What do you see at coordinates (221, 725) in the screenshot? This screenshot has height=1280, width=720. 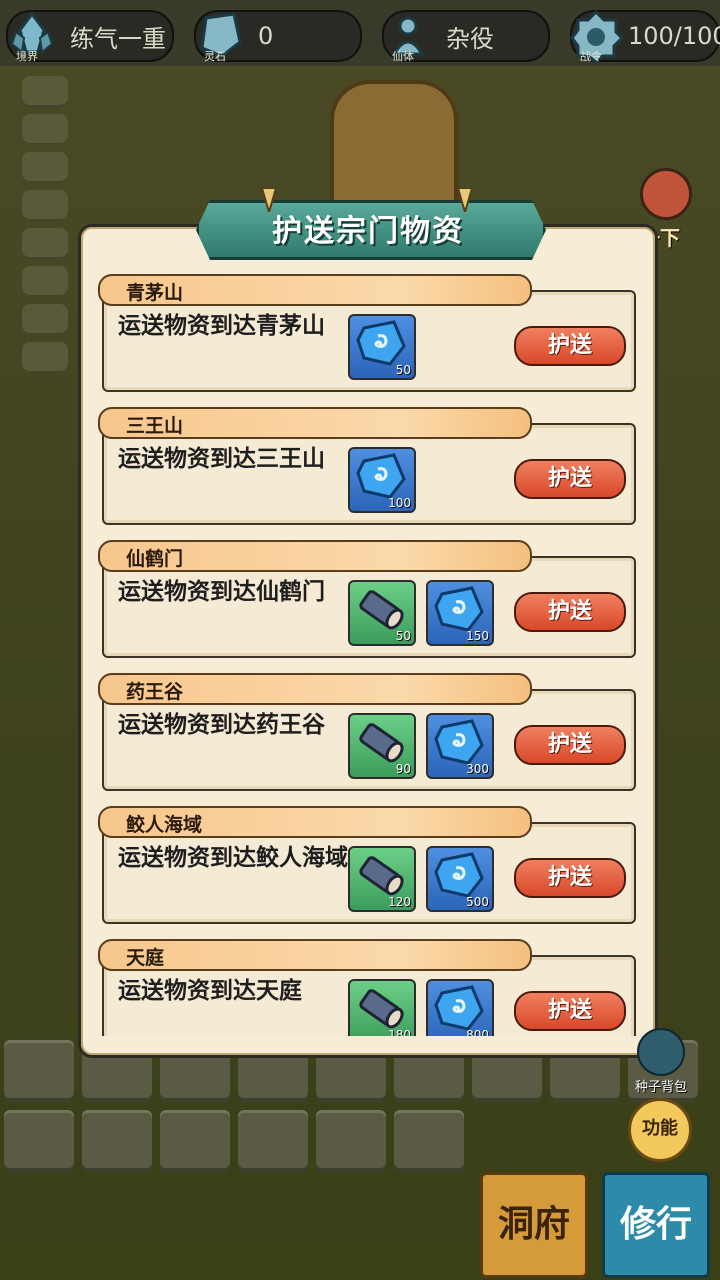 I see `escort-description: 运送物资到达药王谷` at bounding box center [221, 725].